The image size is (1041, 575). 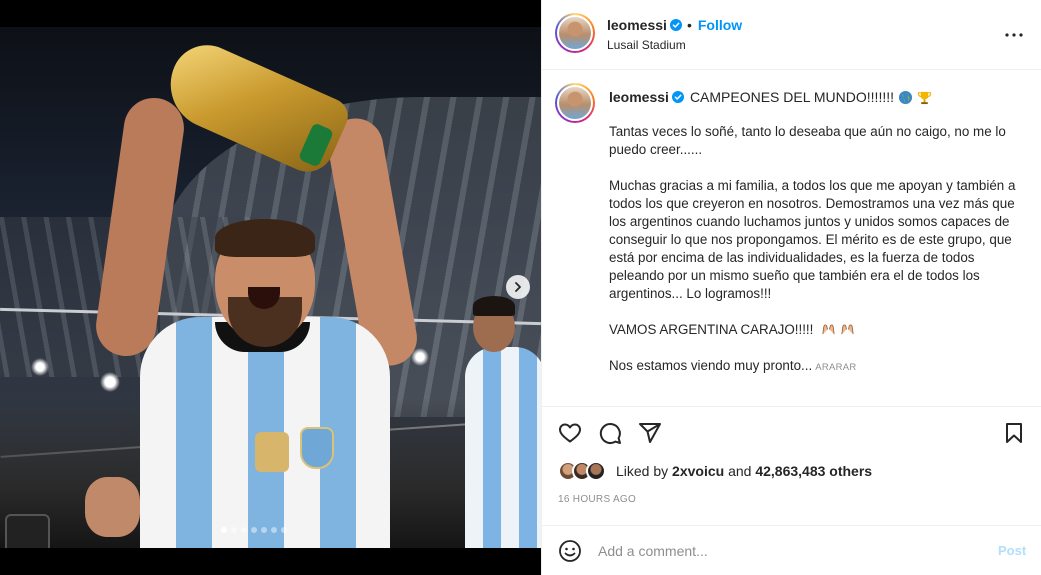 I want to click on caption-title: CAMPEONES DEL MUNDO!!!!!!!, so click(x=792, y=97).